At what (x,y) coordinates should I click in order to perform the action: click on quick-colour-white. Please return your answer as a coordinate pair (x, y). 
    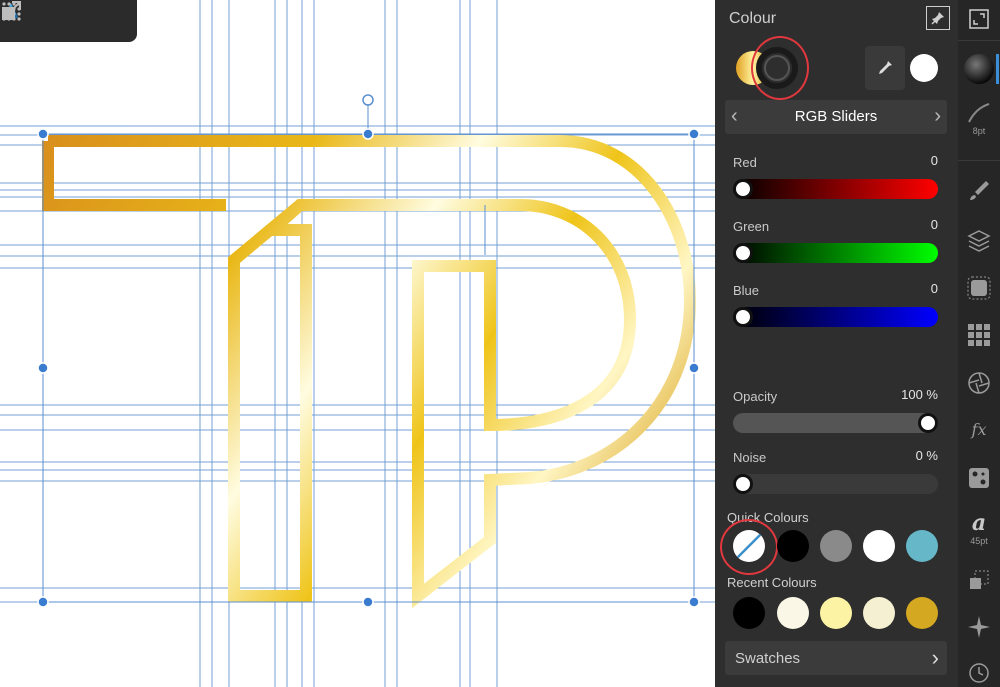
    Looking at the image, I should click on (879, 546).